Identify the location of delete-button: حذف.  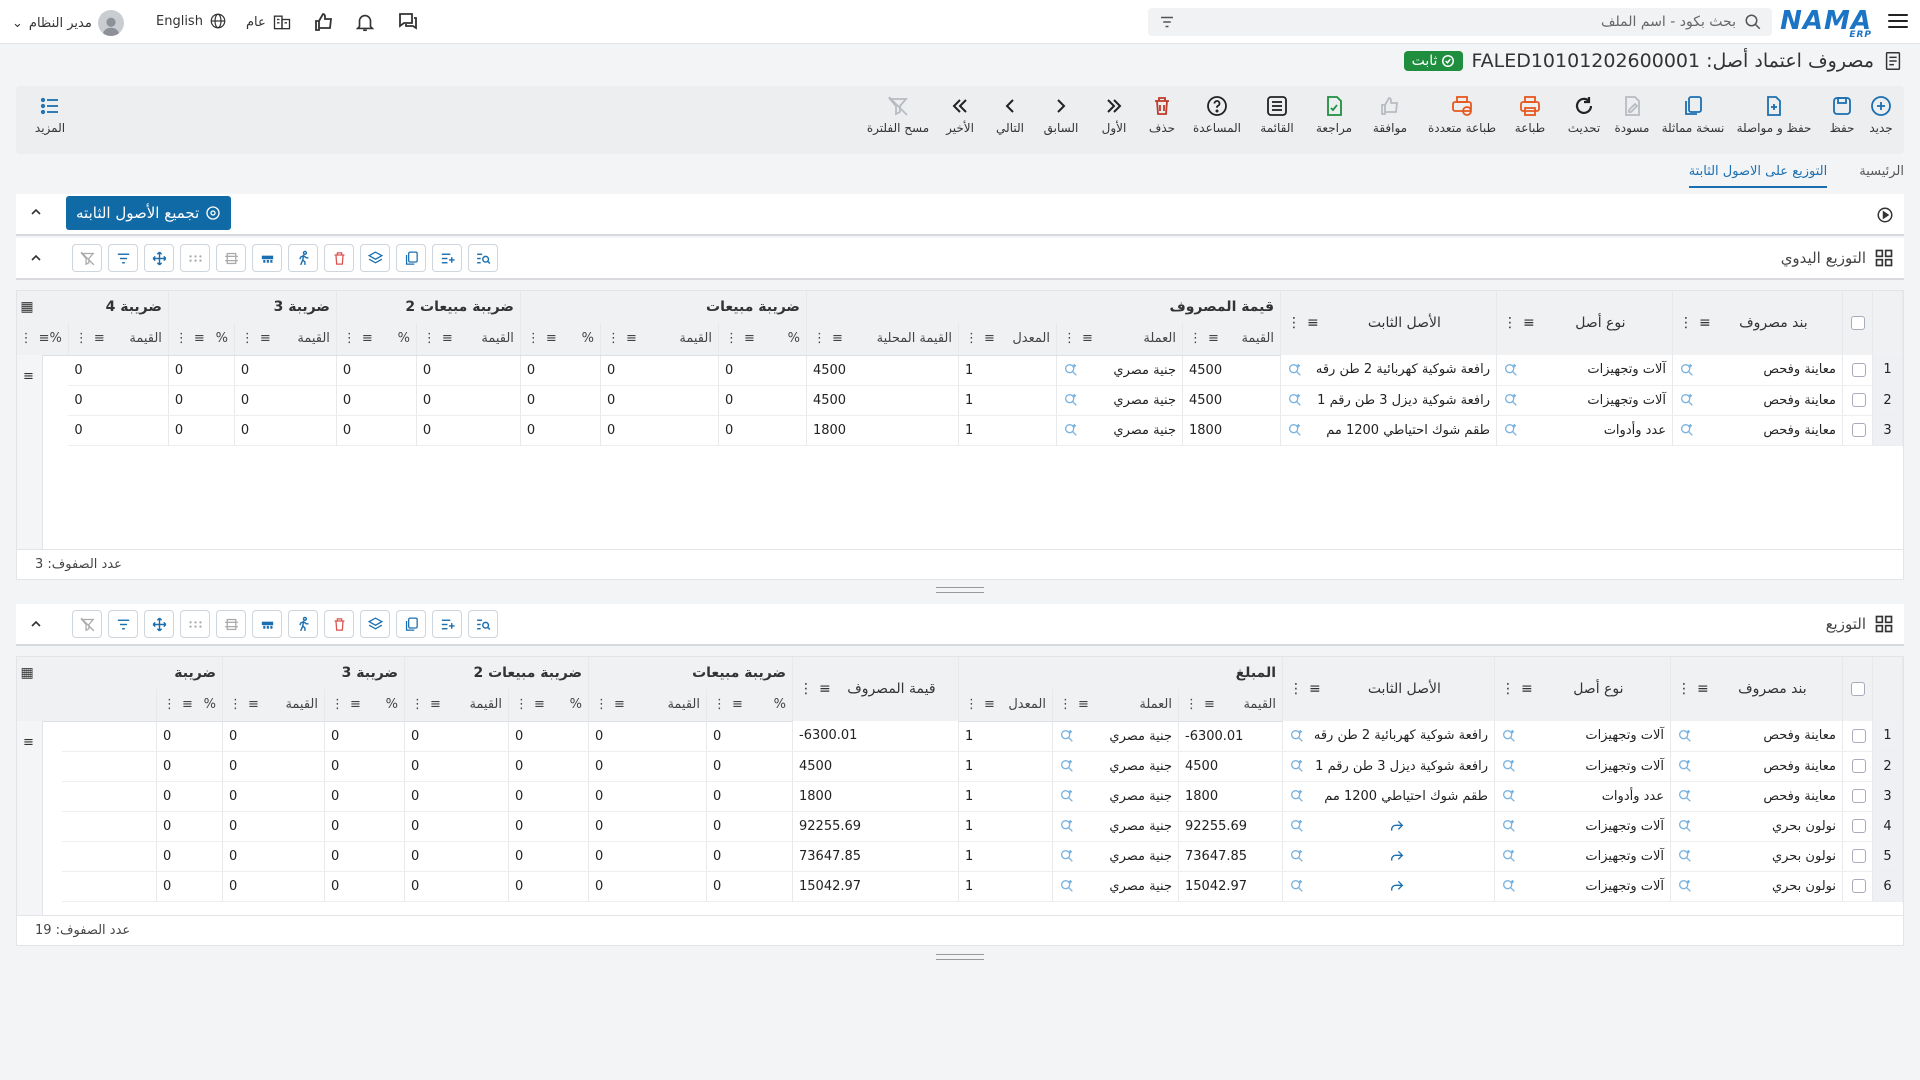
(1162, 114).